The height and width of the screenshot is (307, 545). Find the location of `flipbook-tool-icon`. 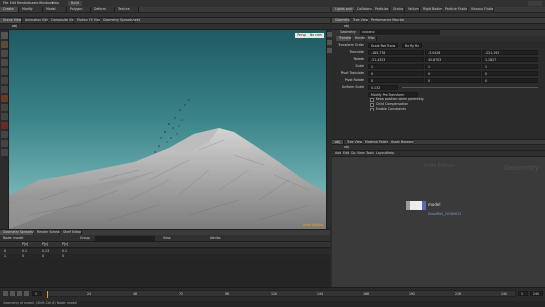

flipbook-tool-icon is located at coordinates (4, 152).